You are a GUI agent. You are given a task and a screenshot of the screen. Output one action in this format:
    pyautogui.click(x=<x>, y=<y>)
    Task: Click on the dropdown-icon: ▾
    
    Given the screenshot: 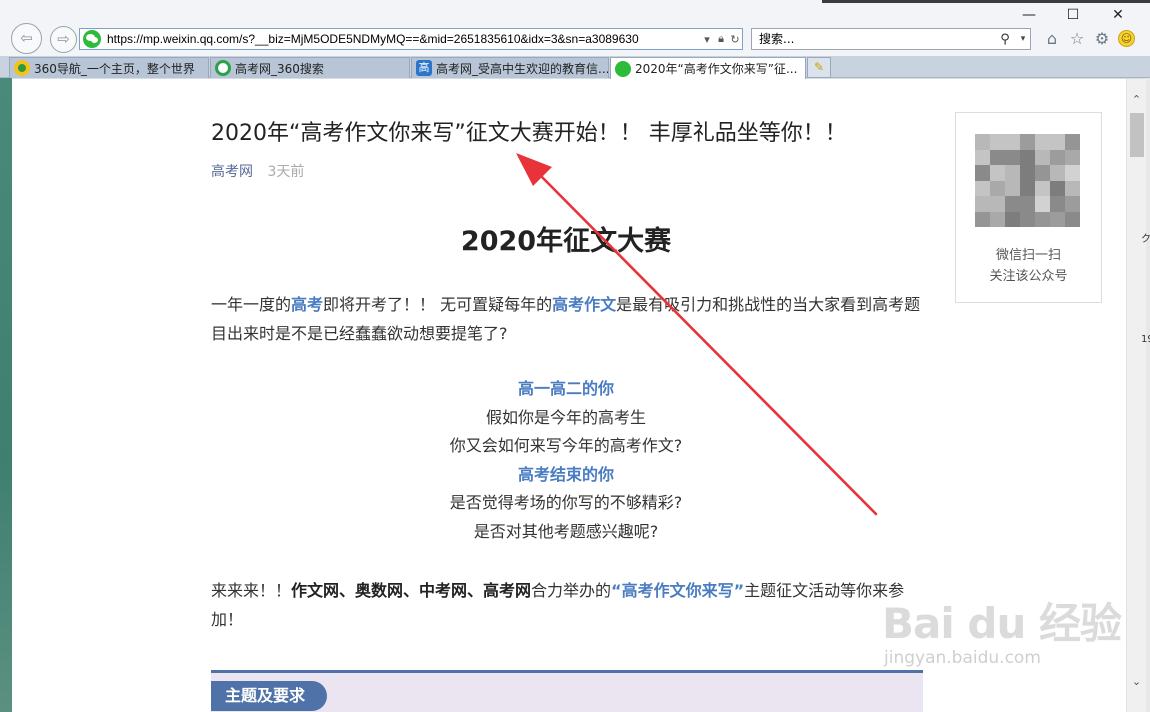 What is the action you would take?
    pyautogui.click(x=707, y=39)
    